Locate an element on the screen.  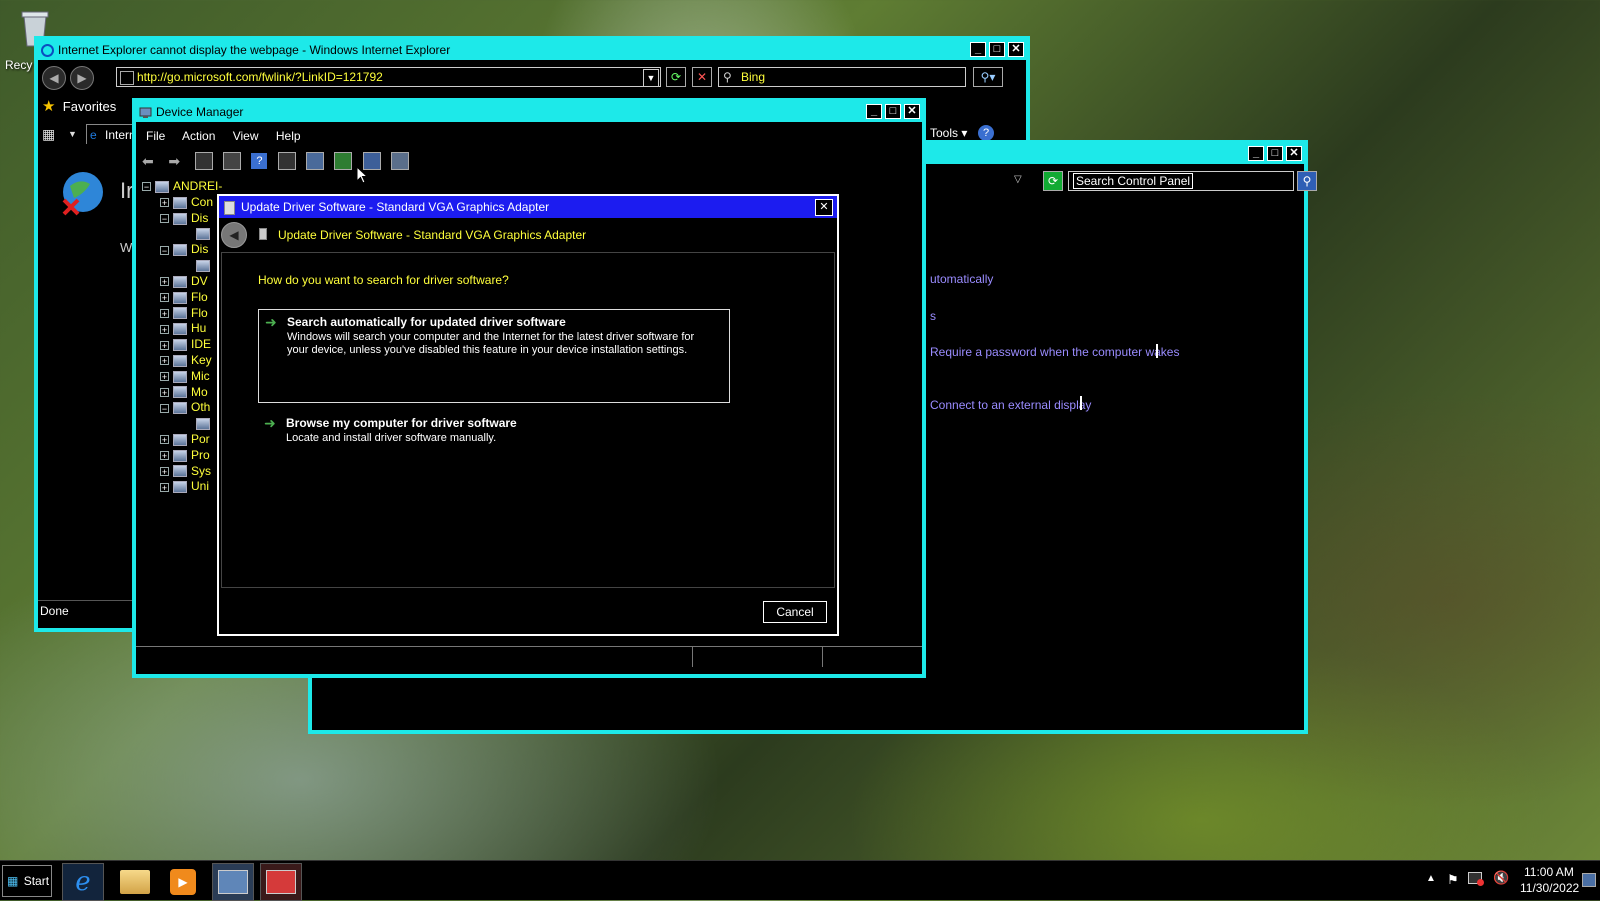
device-manager-titlebar: Device Manager _ □ ✕ is located at coordinates (529, 112).